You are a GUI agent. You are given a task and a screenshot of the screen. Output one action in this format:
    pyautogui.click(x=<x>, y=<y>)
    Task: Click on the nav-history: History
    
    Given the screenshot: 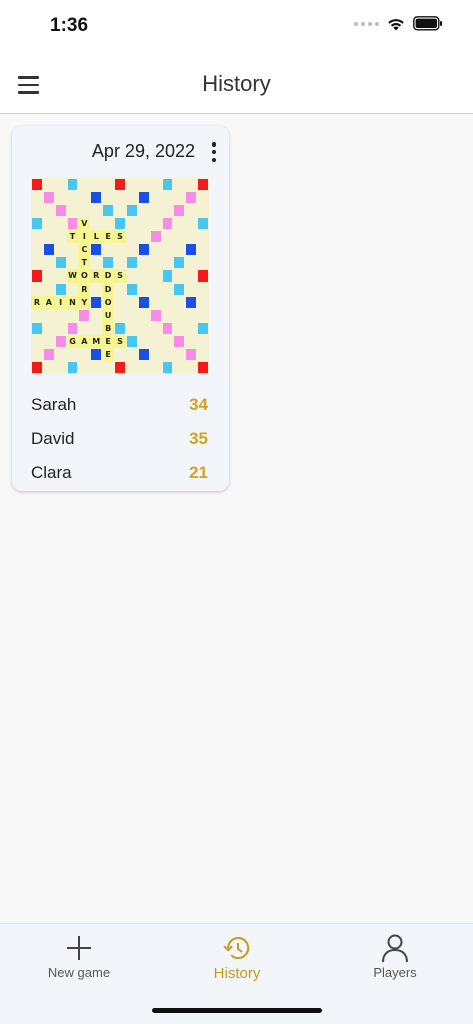 What is the action you would take?
    pyautogui.click(x=237, y=953)
    